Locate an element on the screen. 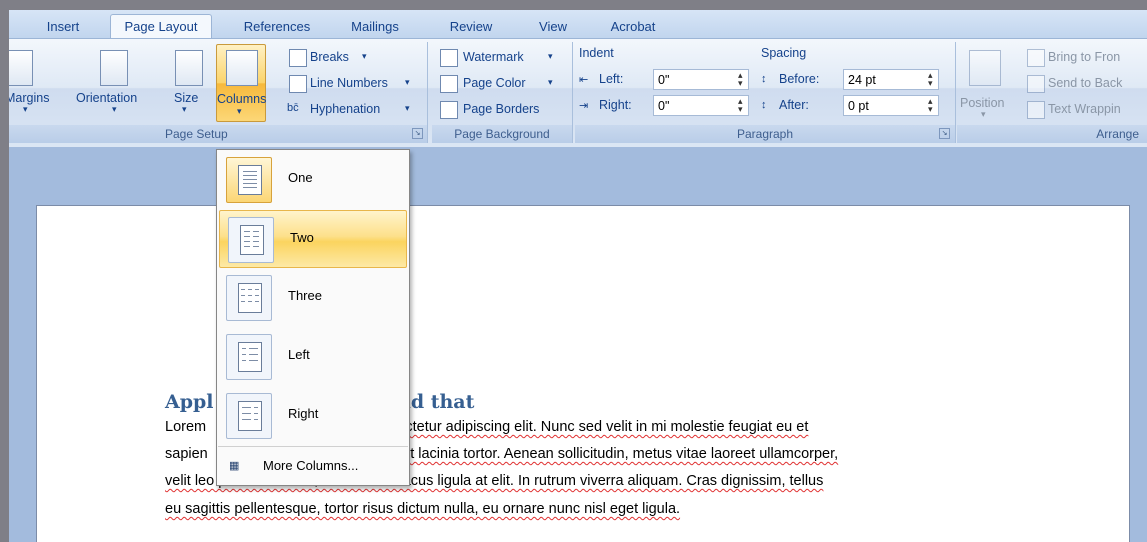  spacing-label: Spacing is located at coordinates (784, 53).